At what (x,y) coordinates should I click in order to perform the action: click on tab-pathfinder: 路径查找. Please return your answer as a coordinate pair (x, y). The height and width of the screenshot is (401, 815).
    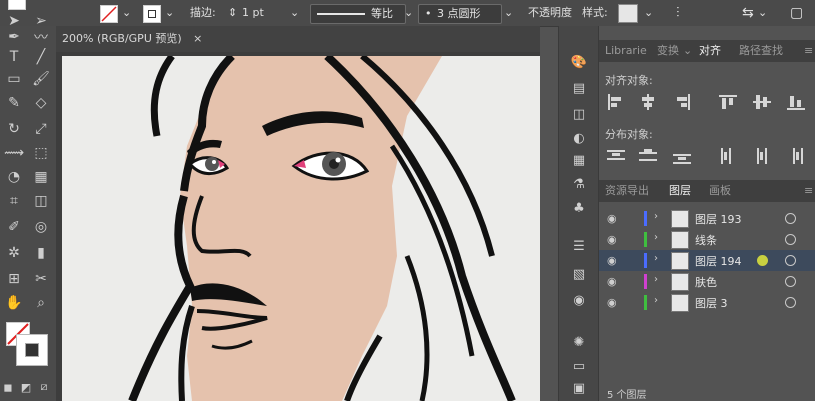
    Looking at the image, I should click on (761, 51).